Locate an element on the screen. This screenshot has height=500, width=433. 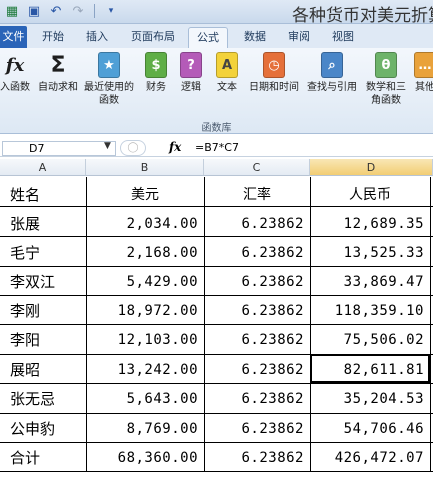
rmb-cell: 13,525.33 is located at coordinates (370, 253).